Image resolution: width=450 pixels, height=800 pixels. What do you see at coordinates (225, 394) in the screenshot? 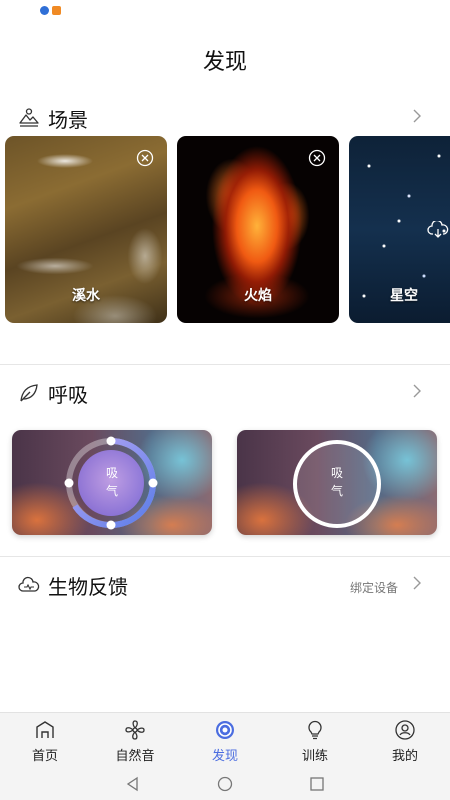
I see `breath-header: 呼吸` at bounding box center [225, 394].